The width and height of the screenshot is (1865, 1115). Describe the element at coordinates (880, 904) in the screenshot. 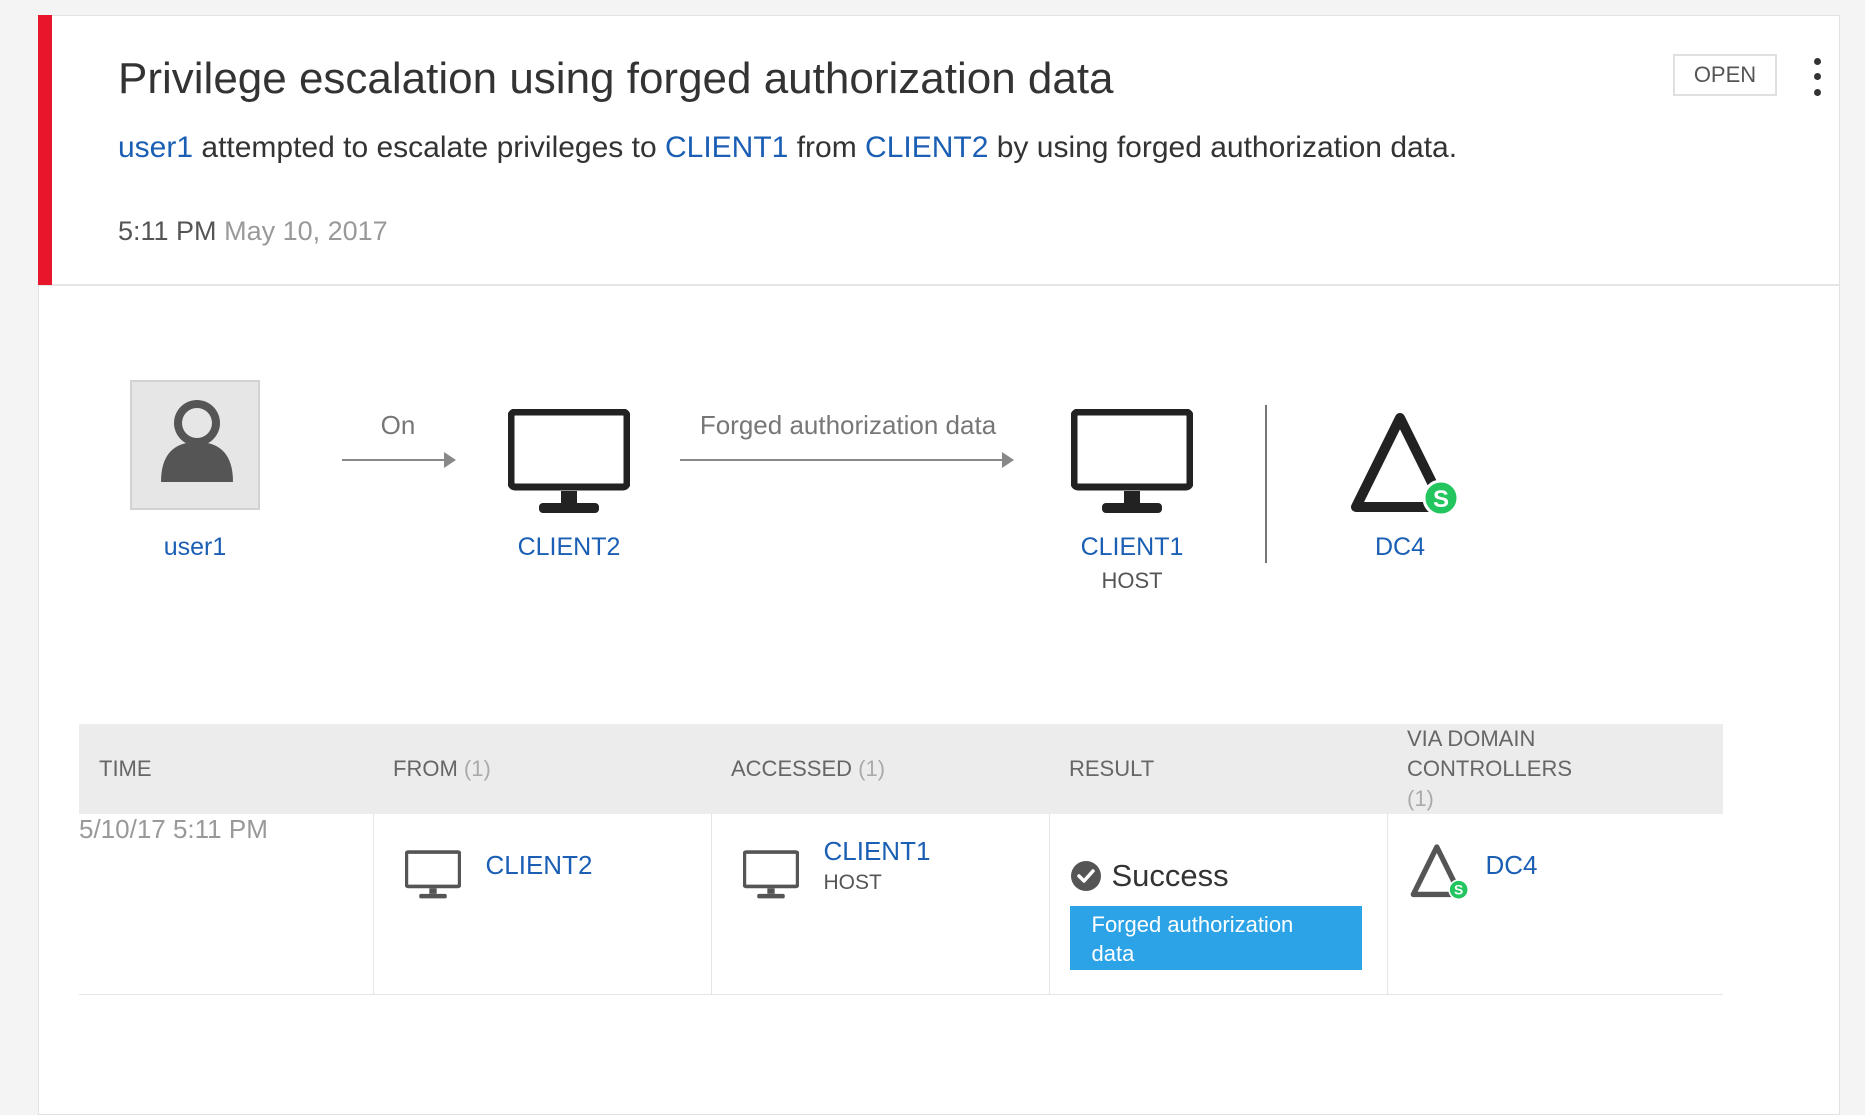

I see `row-accessed: CLIENT1 HOST` at that location.